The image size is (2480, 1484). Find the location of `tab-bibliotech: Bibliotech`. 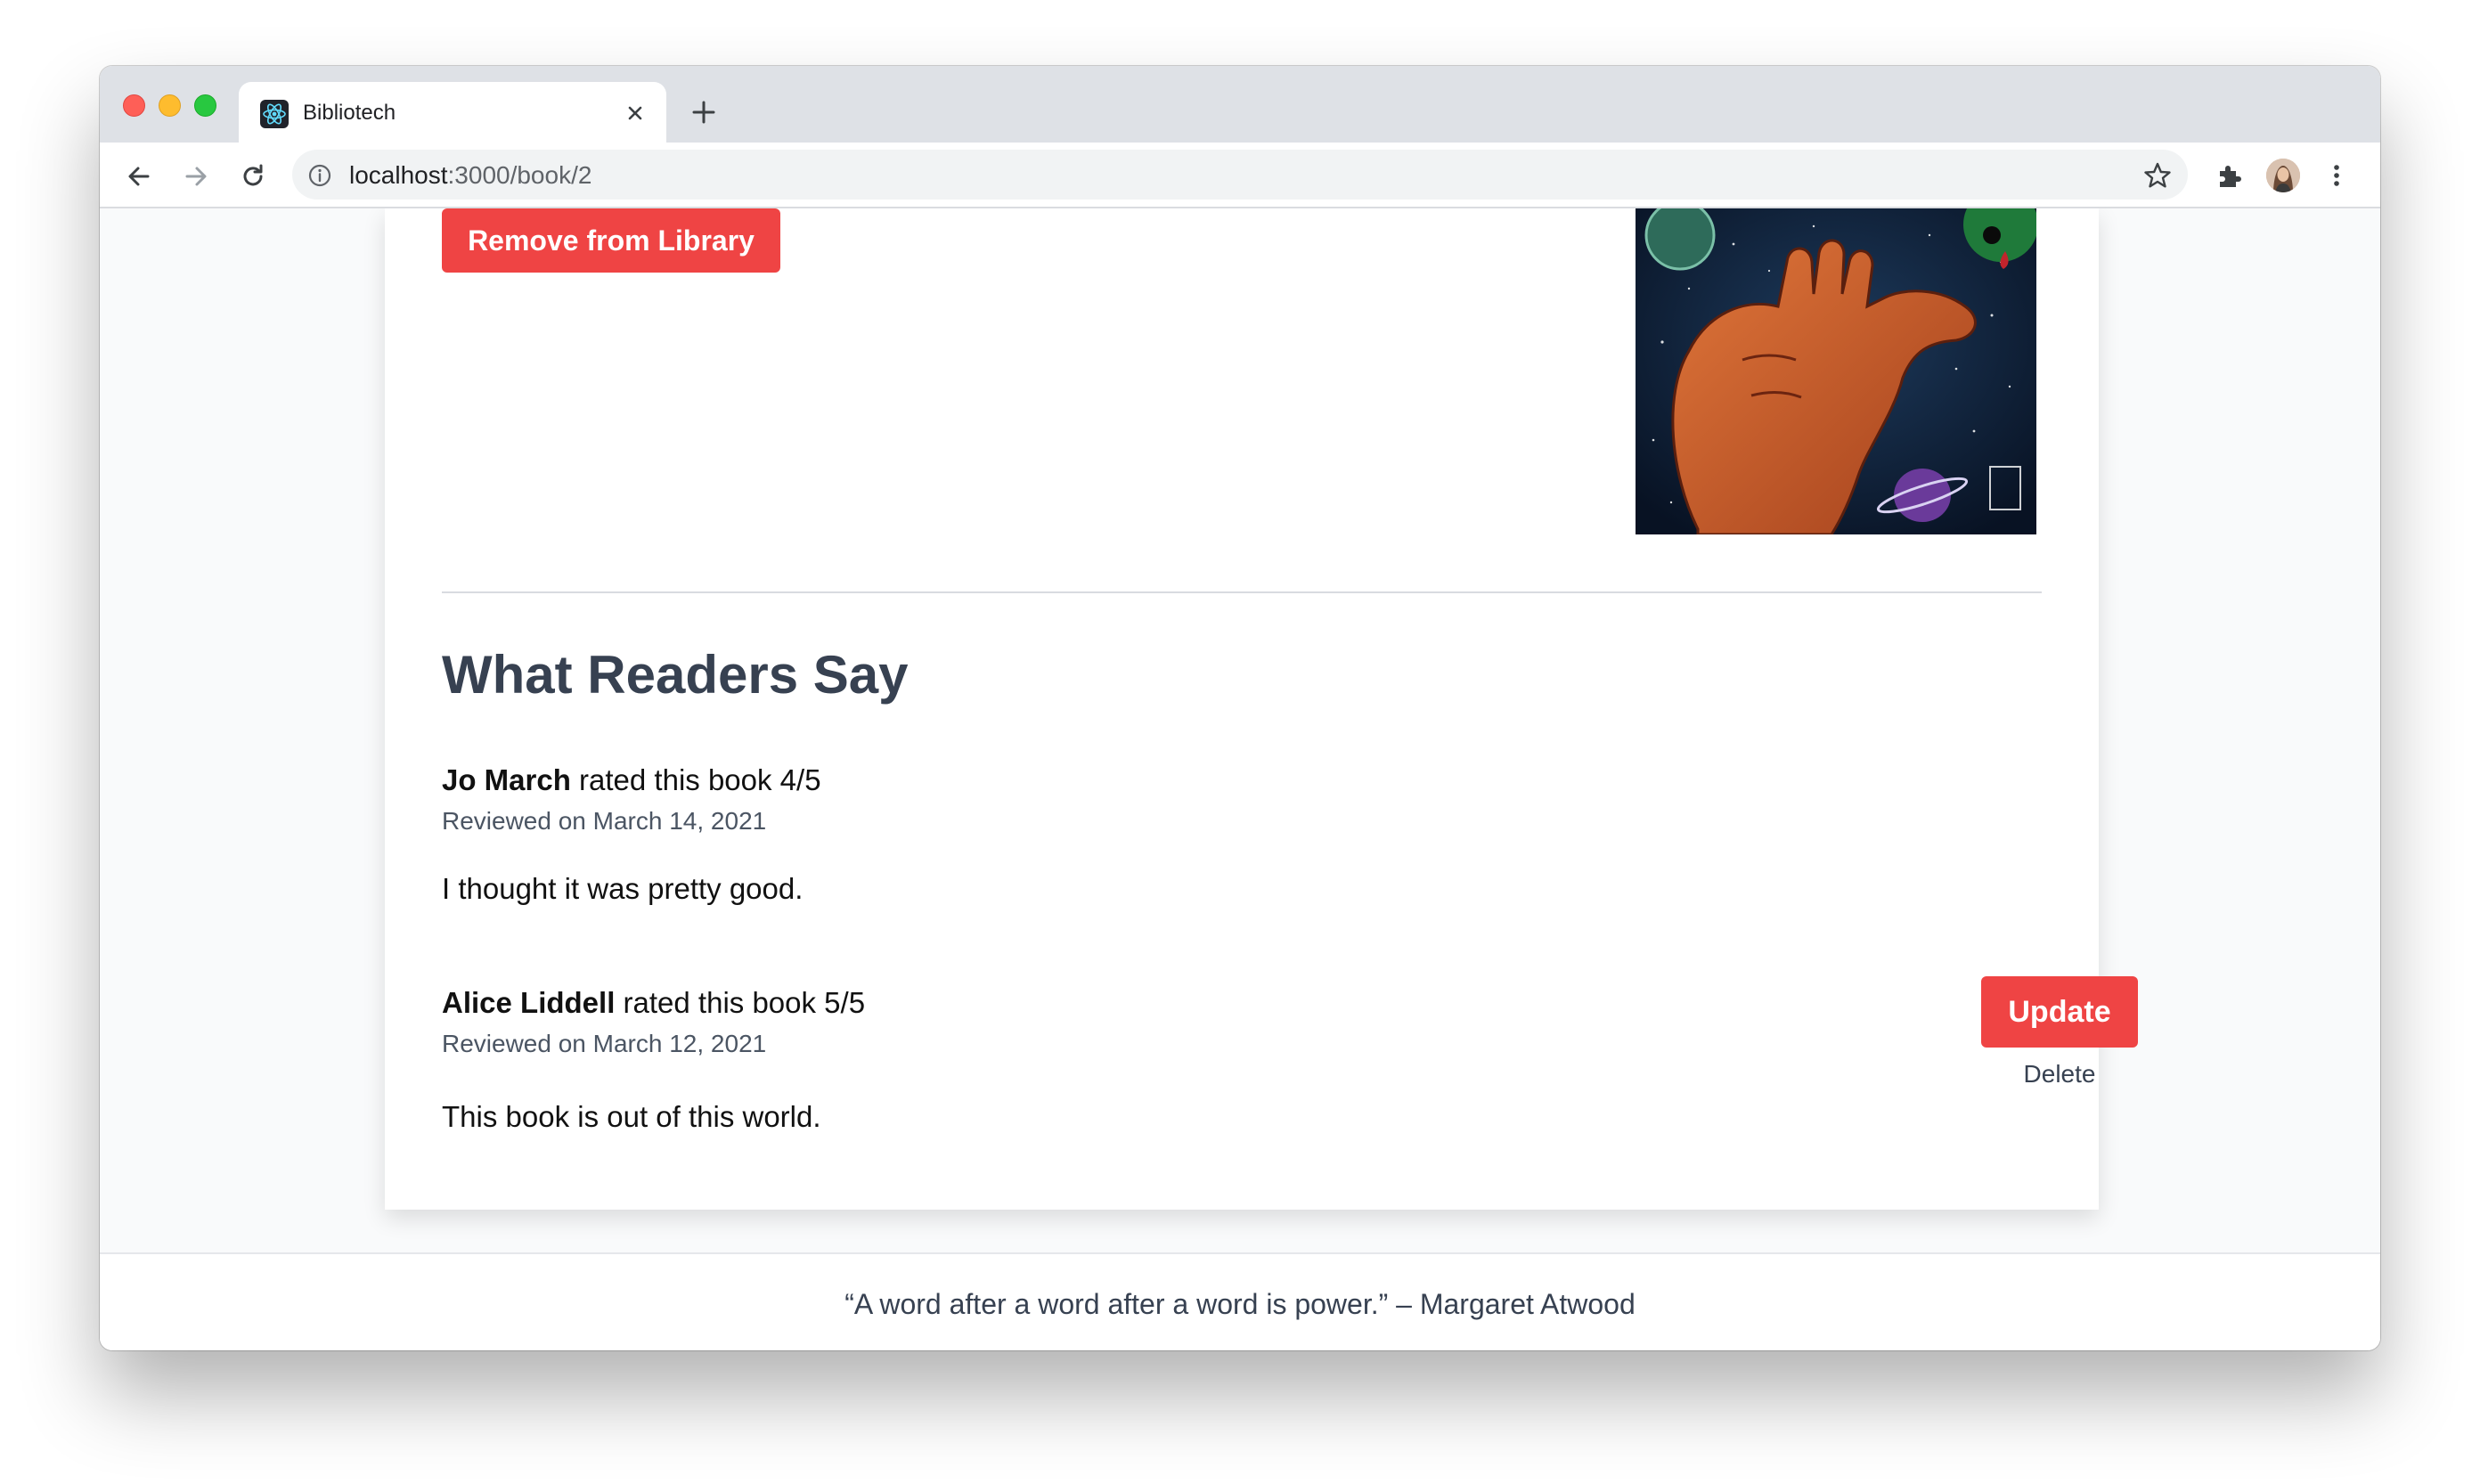

tab-bibliotech: Bibliotech is located at coordinates (452, 113).